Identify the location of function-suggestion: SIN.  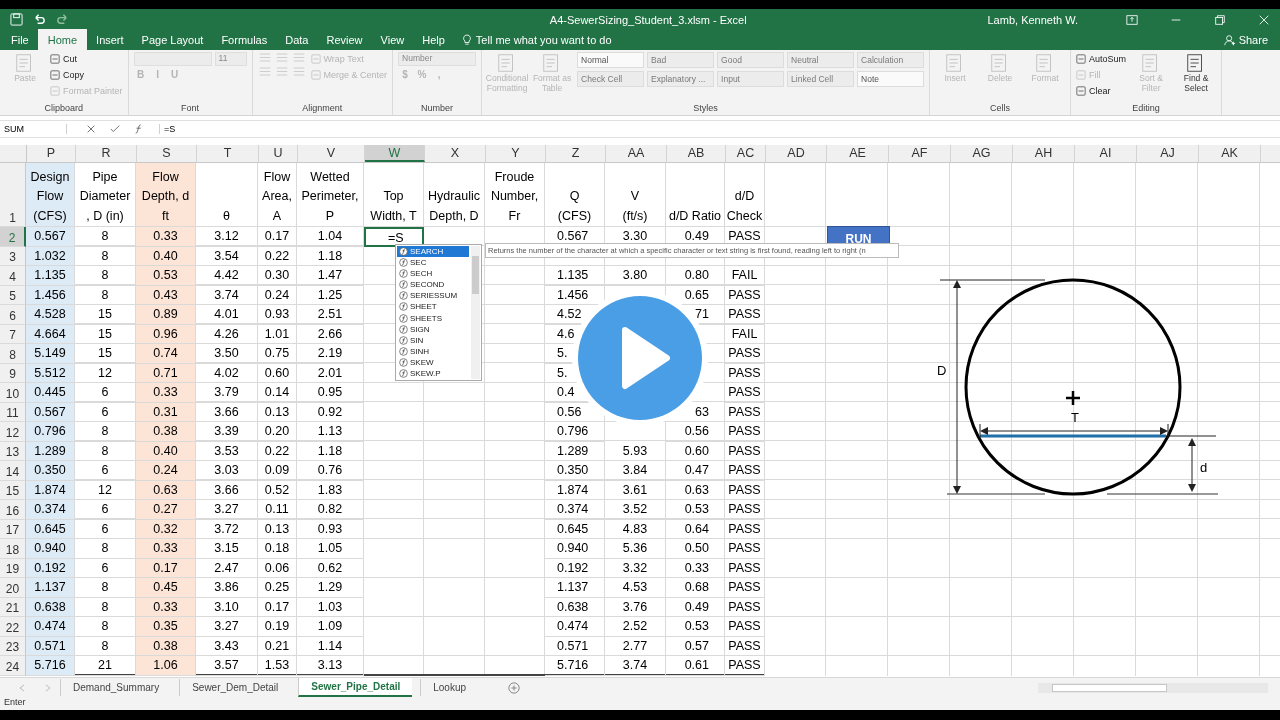
(433, 340).